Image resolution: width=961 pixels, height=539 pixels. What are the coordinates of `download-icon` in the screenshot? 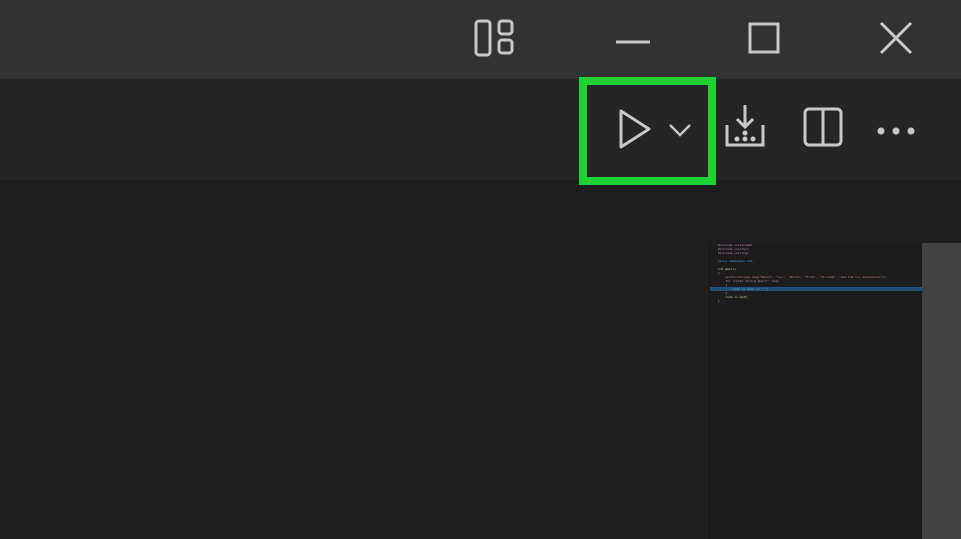 It's located at (745, 128).